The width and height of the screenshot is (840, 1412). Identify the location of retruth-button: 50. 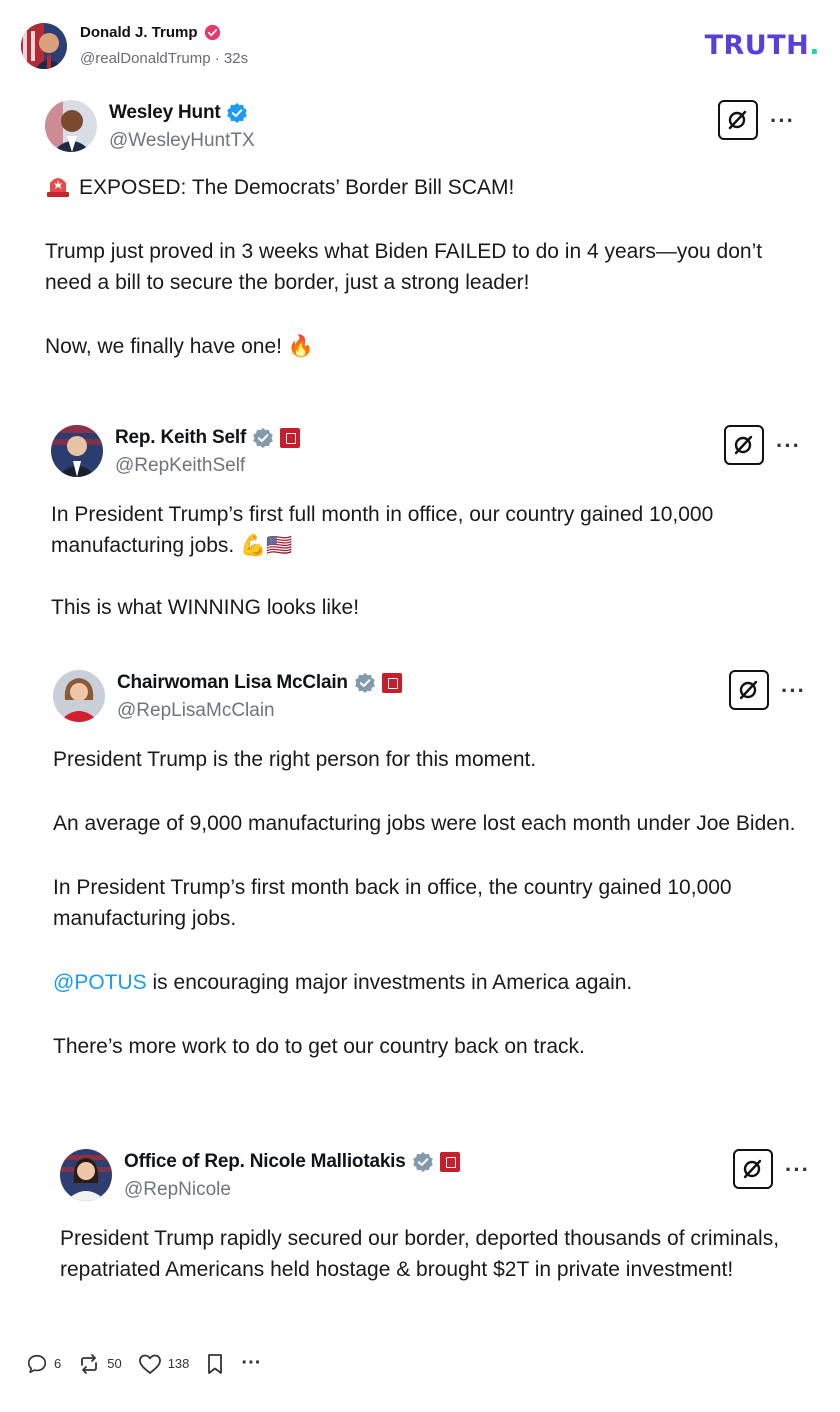
(99, 1364).